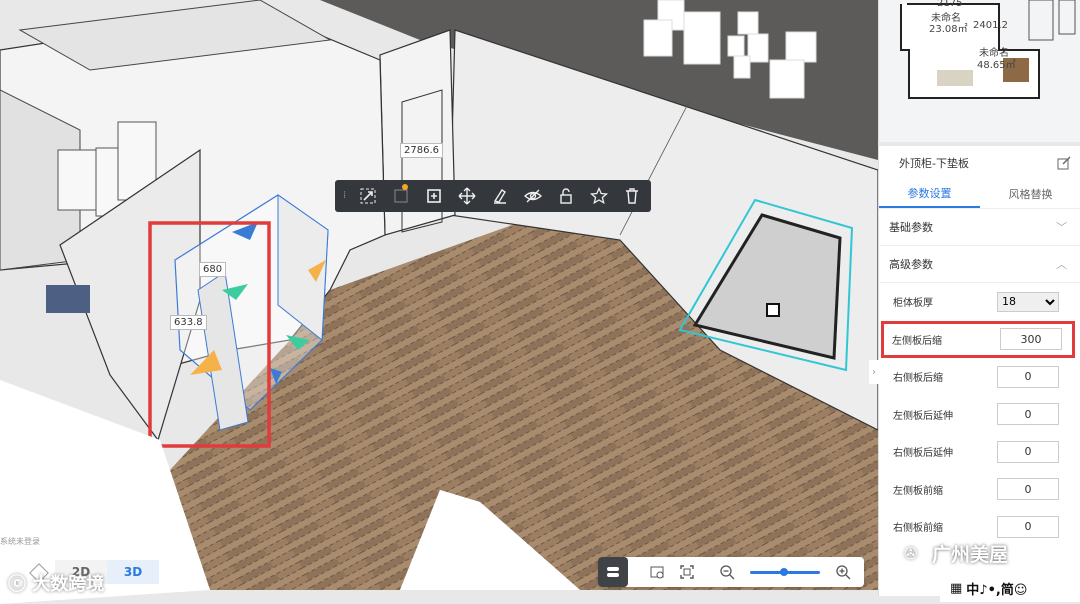 The width and height of the screenshot is (1080, 604). Describe the element at coordinates (911, 264) in the screenshot. I see `section-advanced-label: 高级参数` at that location.